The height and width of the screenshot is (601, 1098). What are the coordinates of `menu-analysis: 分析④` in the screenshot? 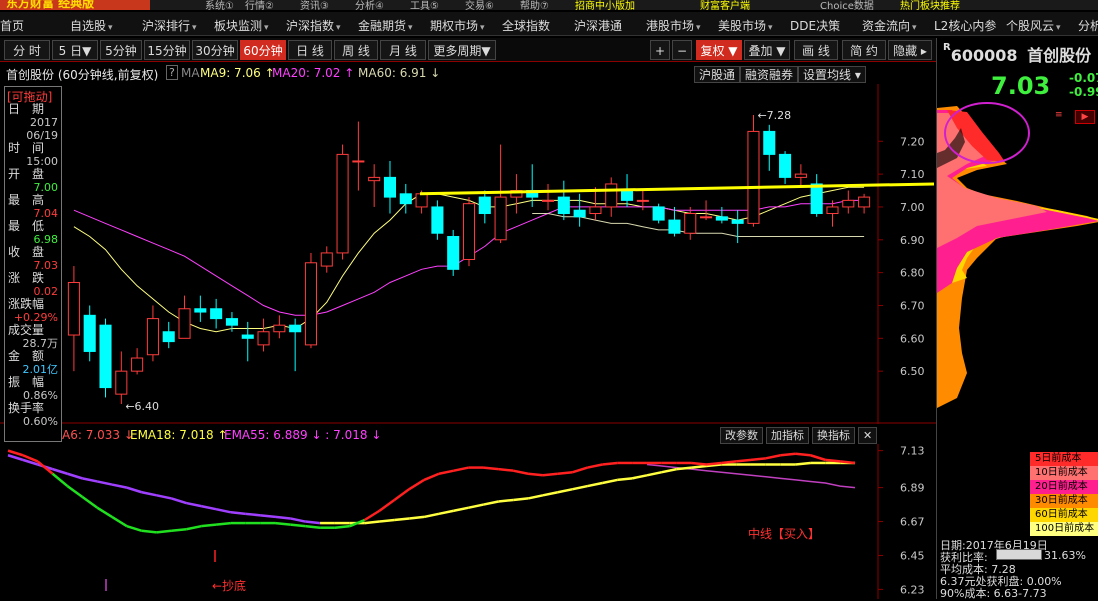 It's located at (369, 5).